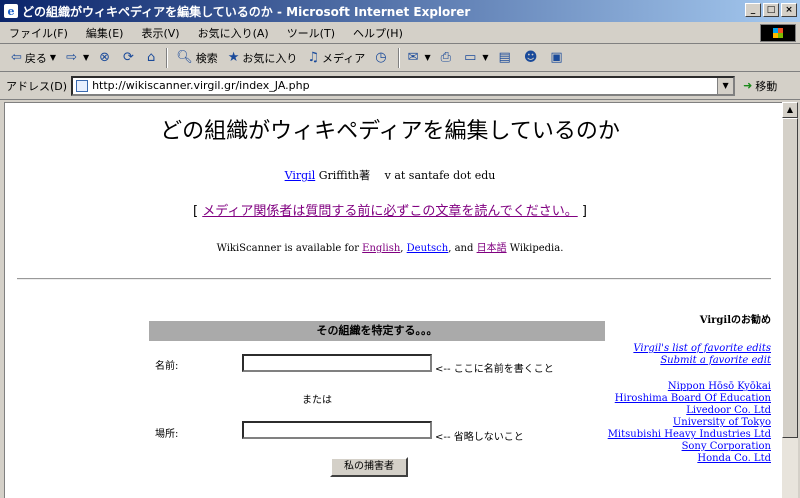  I want to click on research-button: ▣, so click(557, 58).